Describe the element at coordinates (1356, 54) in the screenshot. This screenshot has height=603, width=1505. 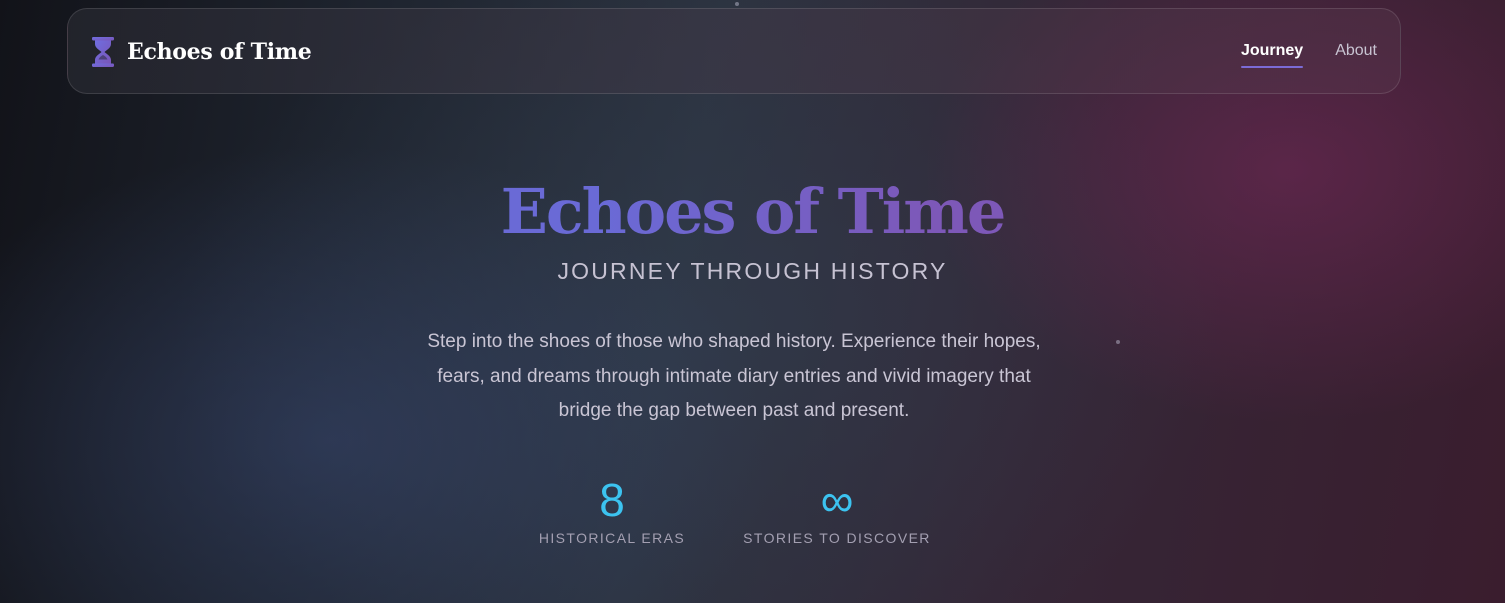
I see `nav-link-about: About` at that location.